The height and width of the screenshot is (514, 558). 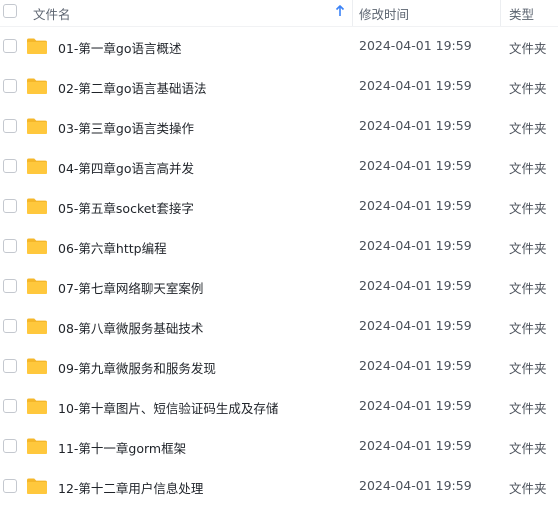 What do you see at coordinates (120, 47) in the screenshot?
I see `file-name: 01-第一章go语言概述` at bounding box center [120, 47].